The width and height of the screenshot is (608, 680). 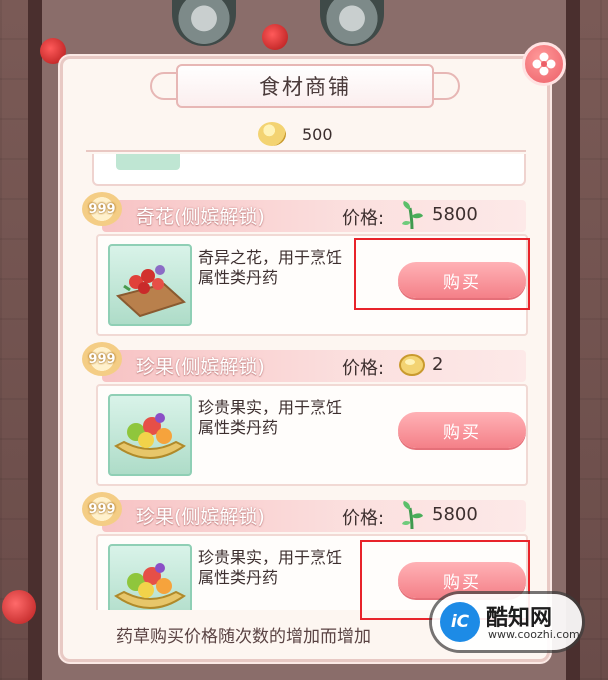 I want to click on footer-note: 药草购买价格随次数的增加而增加, so click(x=243, y=637).